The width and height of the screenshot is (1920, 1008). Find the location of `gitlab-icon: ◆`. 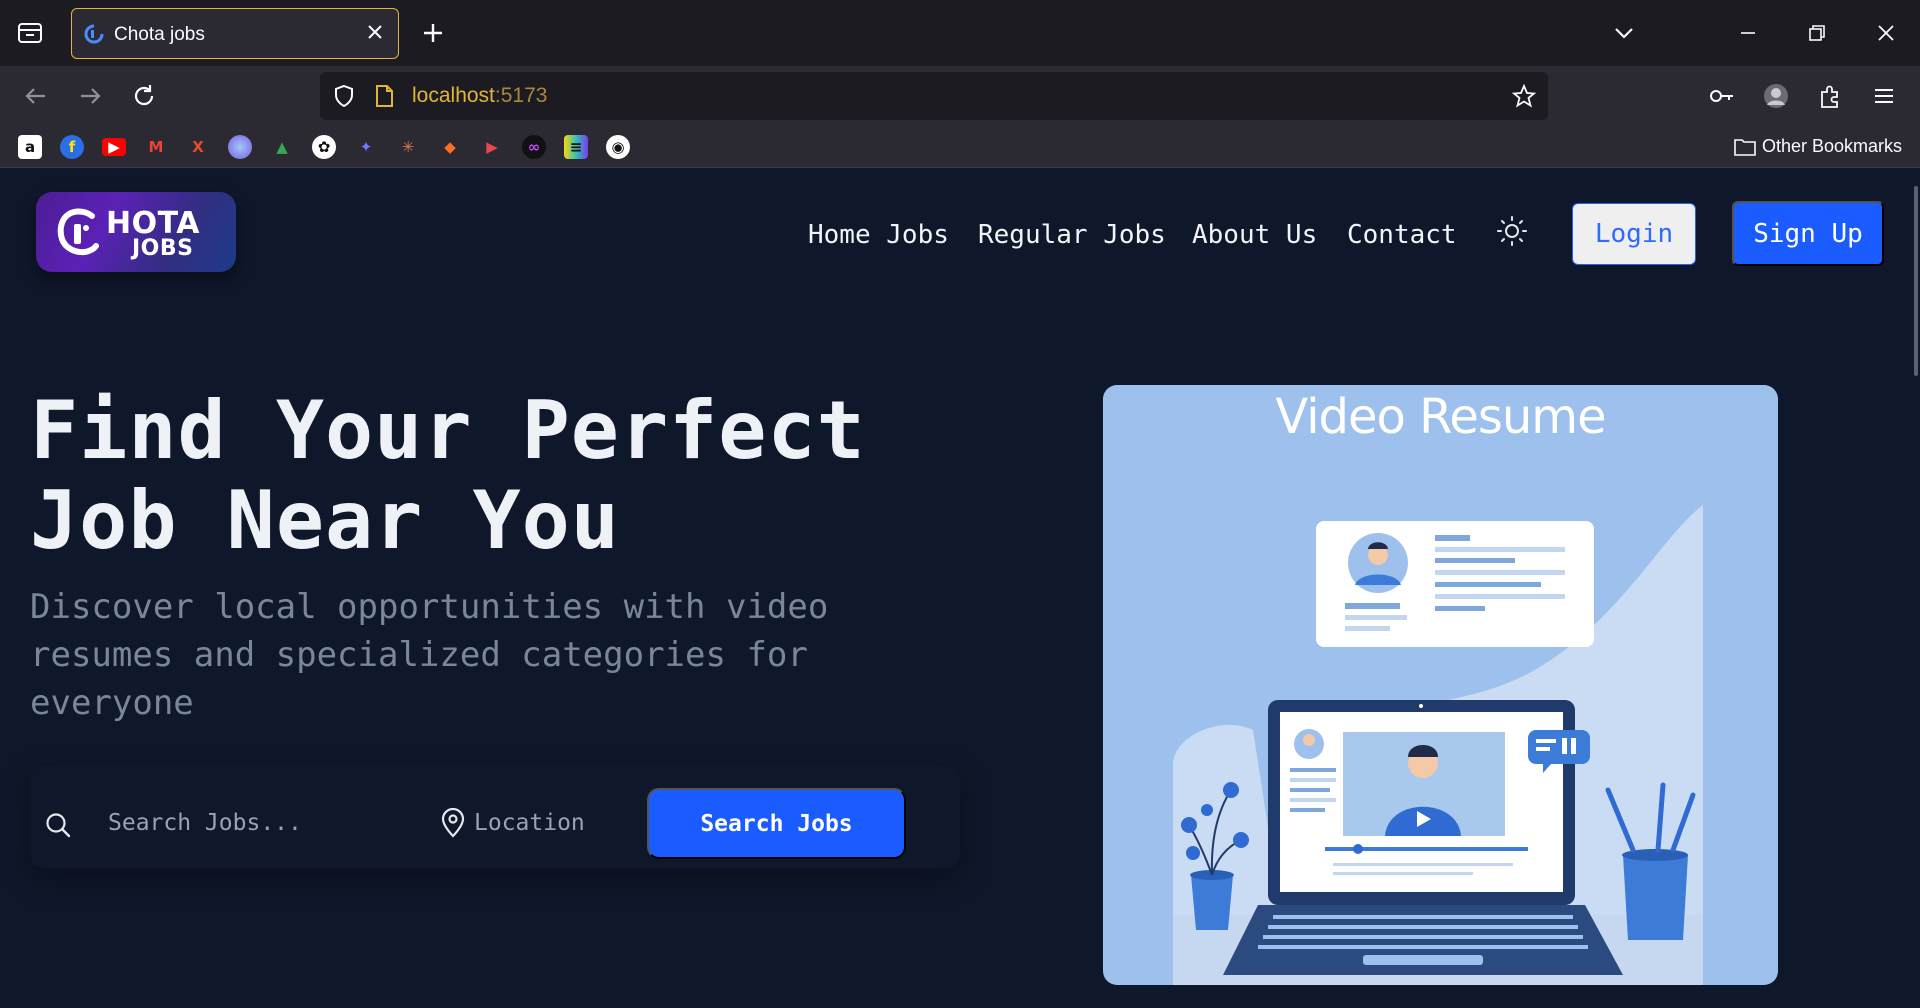

gitlab-icon: ◆ is located at coordinates (450, 147).